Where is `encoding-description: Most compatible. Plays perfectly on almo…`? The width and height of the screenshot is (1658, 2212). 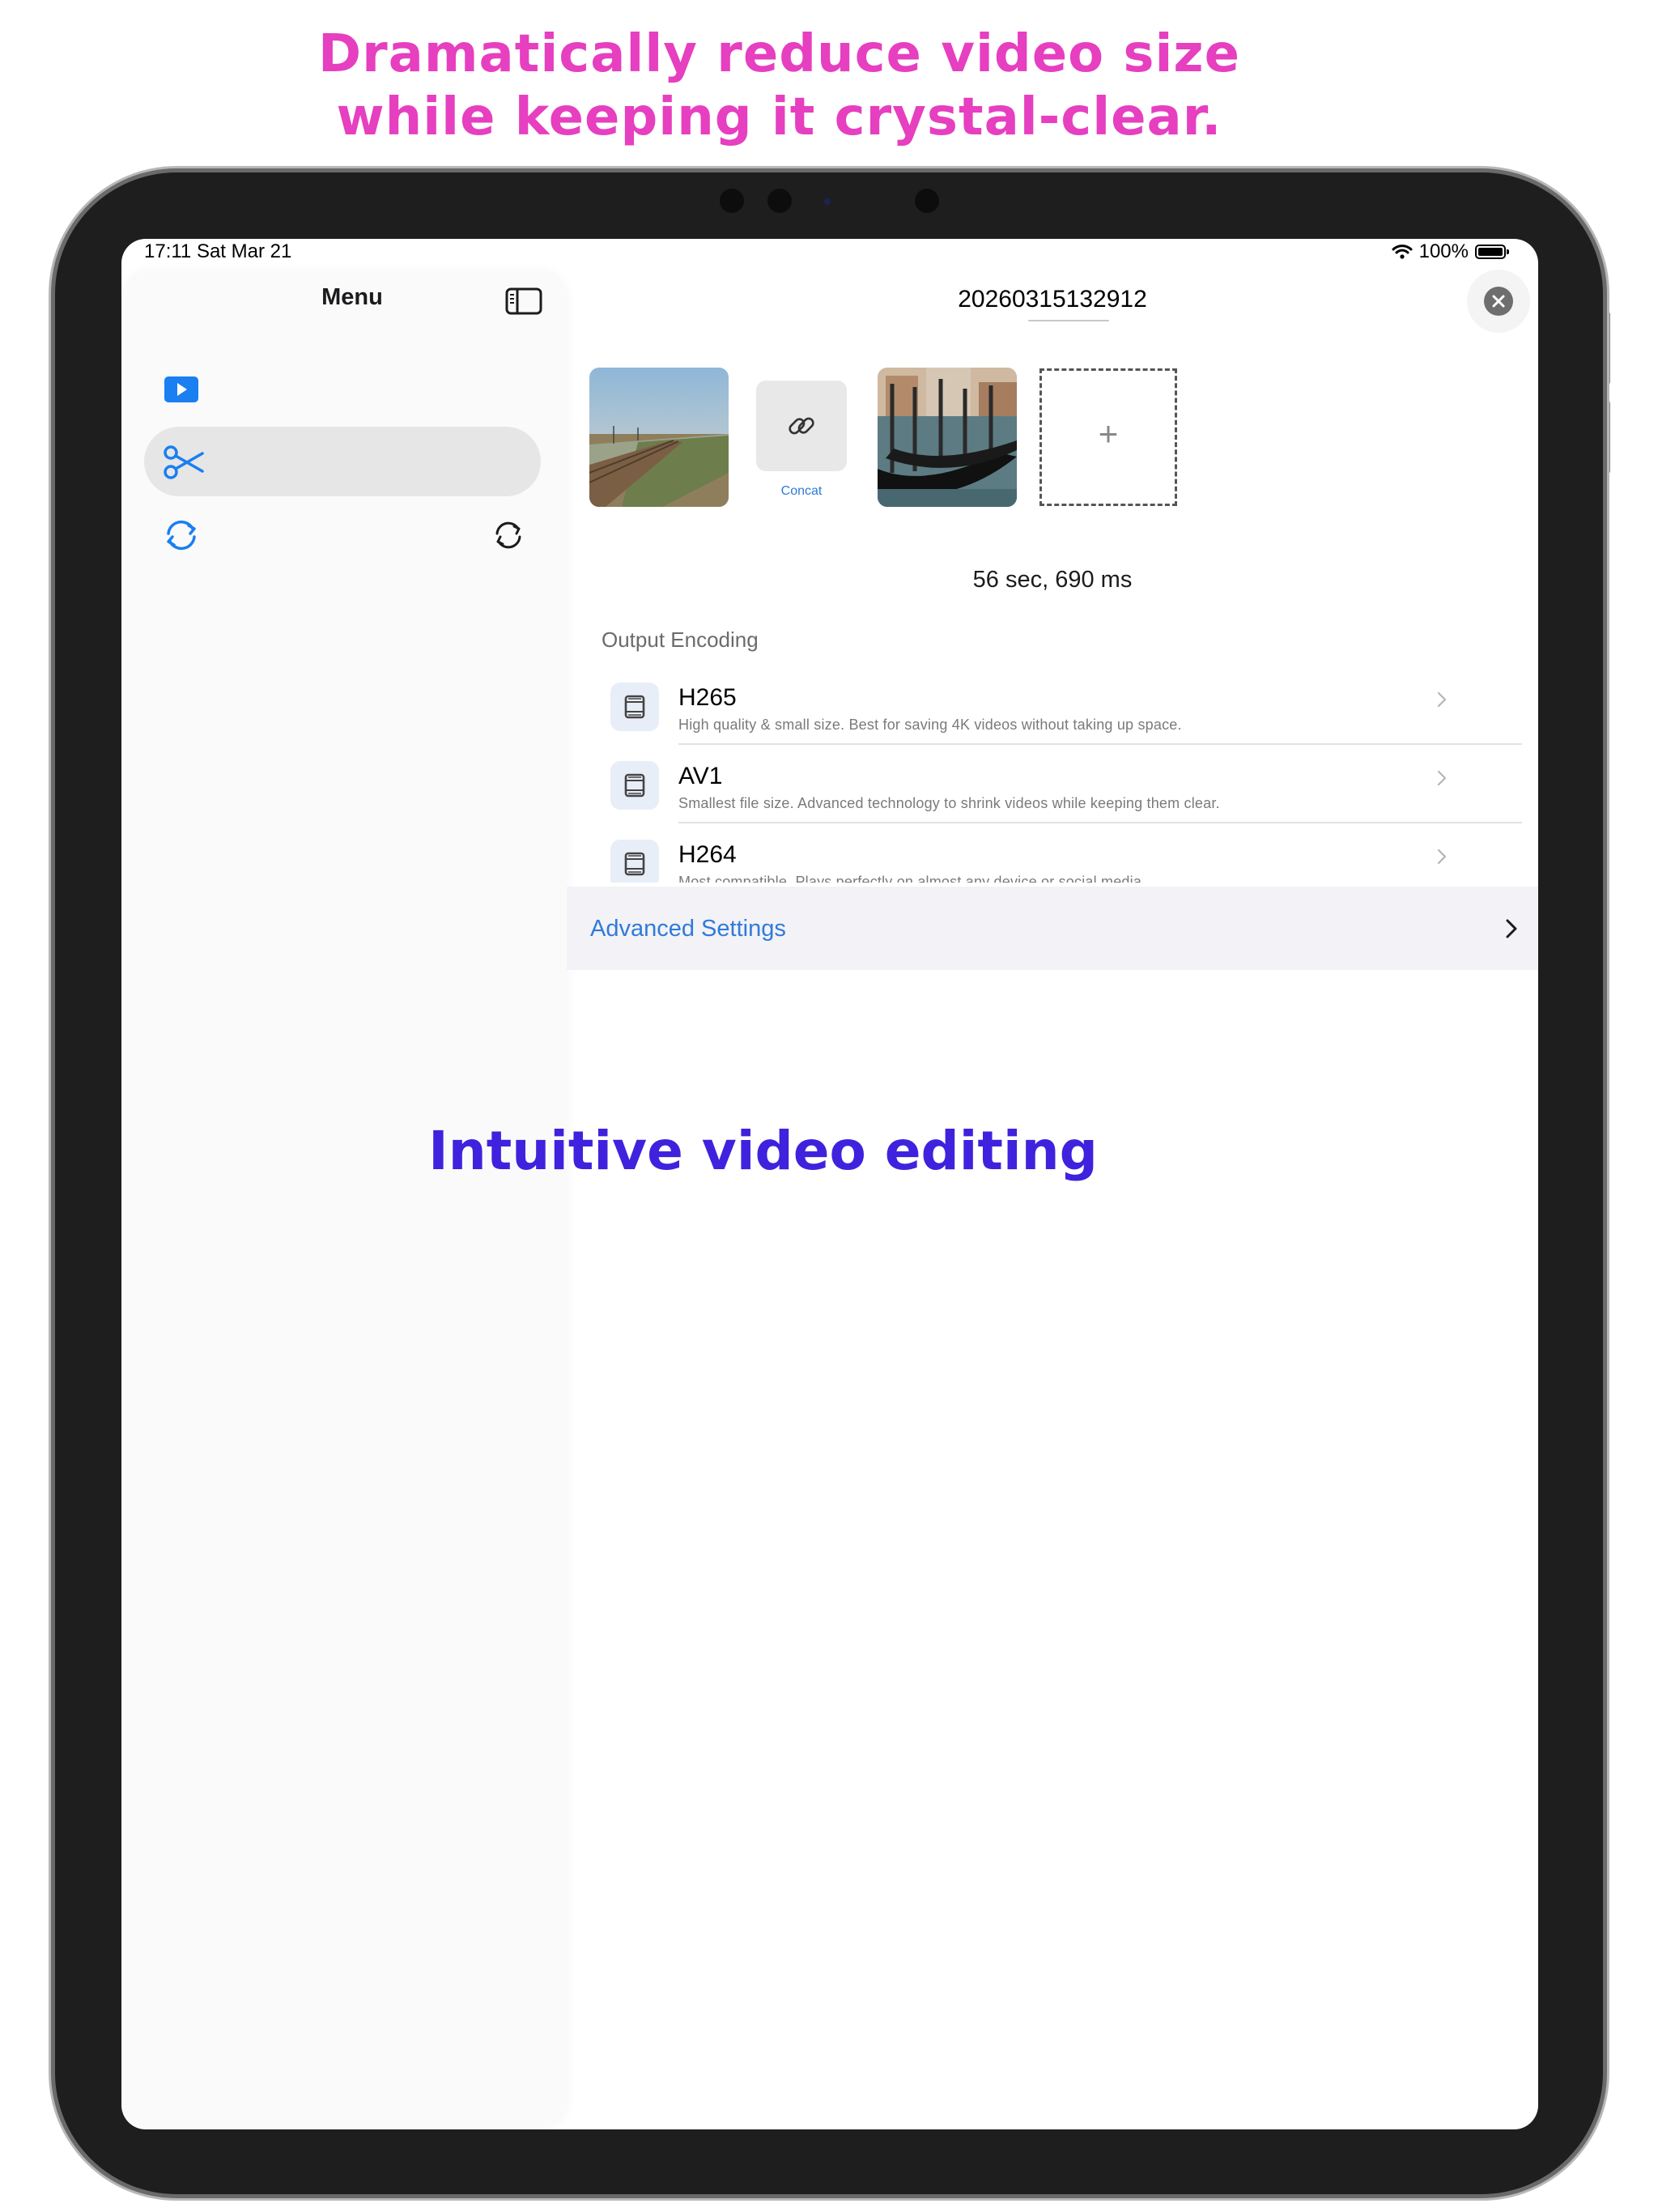
encoding-description: Most compatible. Plays perfectly on almo… is located at coordinates (912, 878).